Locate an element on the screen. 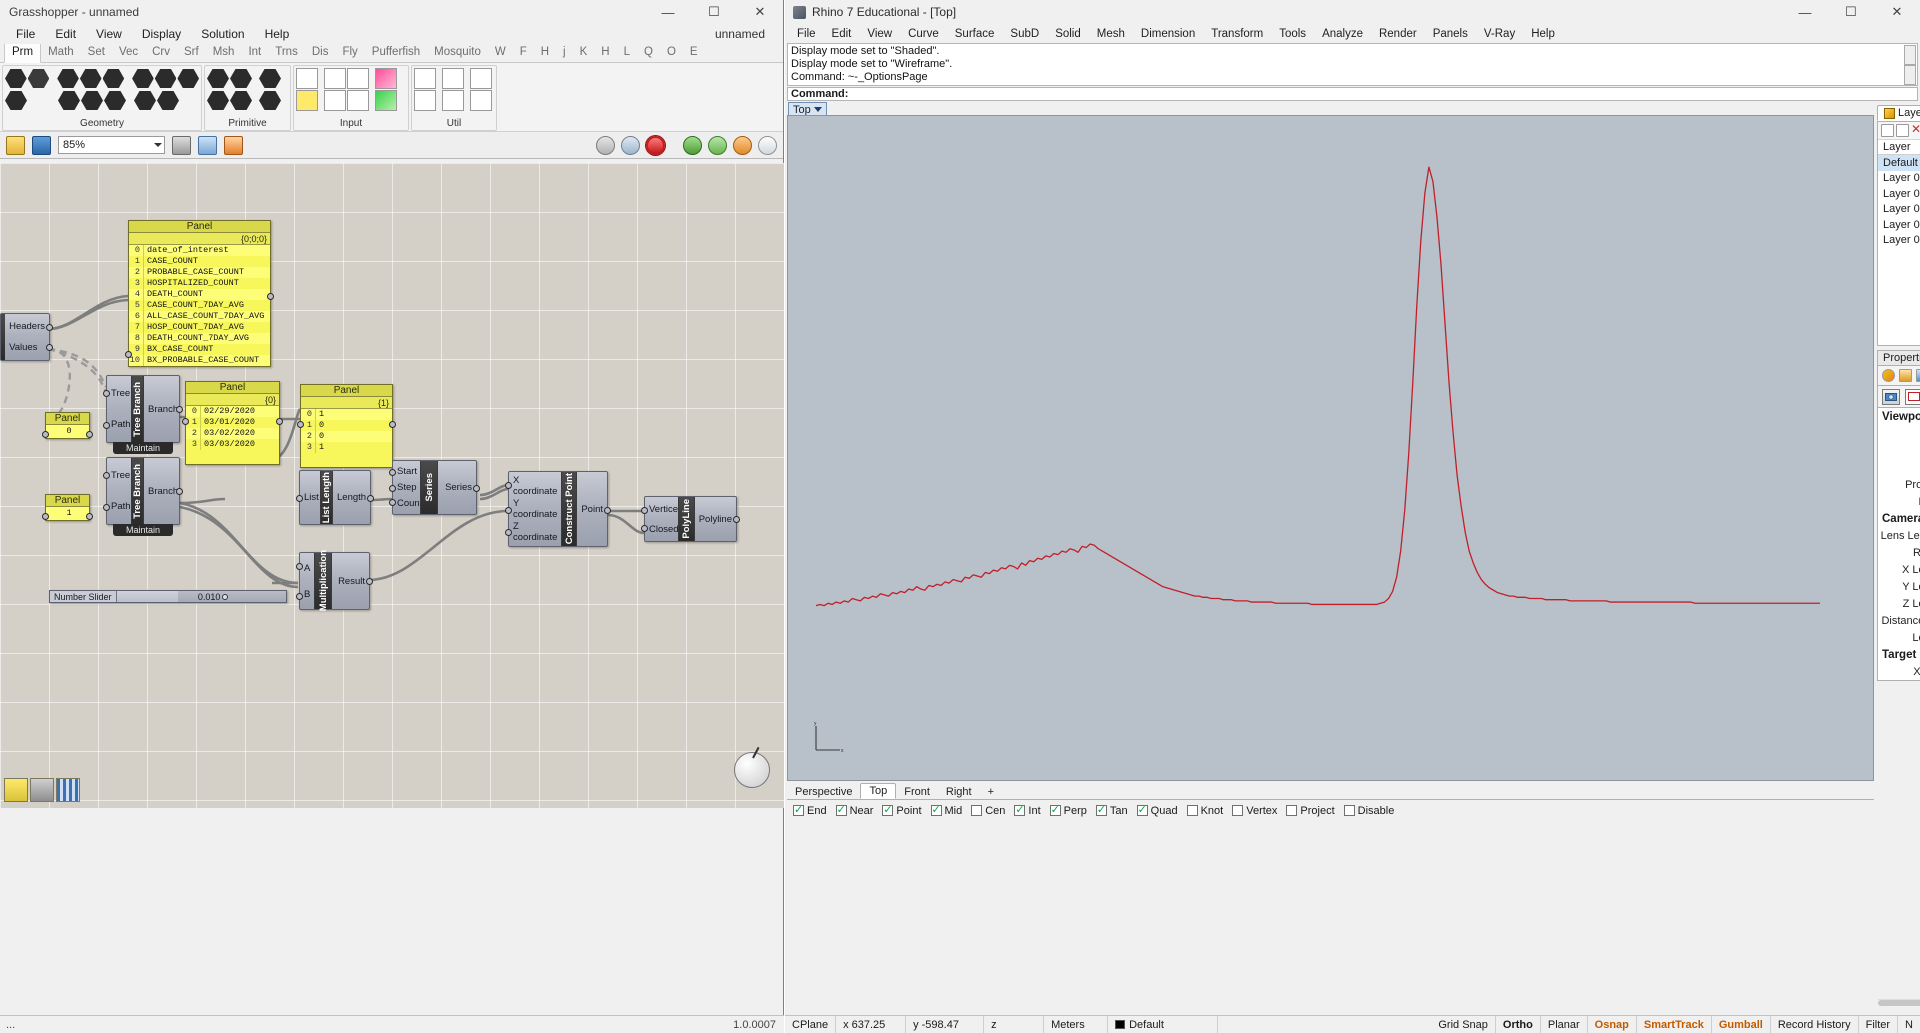  series-port-start is located at coordinates (392, 472).